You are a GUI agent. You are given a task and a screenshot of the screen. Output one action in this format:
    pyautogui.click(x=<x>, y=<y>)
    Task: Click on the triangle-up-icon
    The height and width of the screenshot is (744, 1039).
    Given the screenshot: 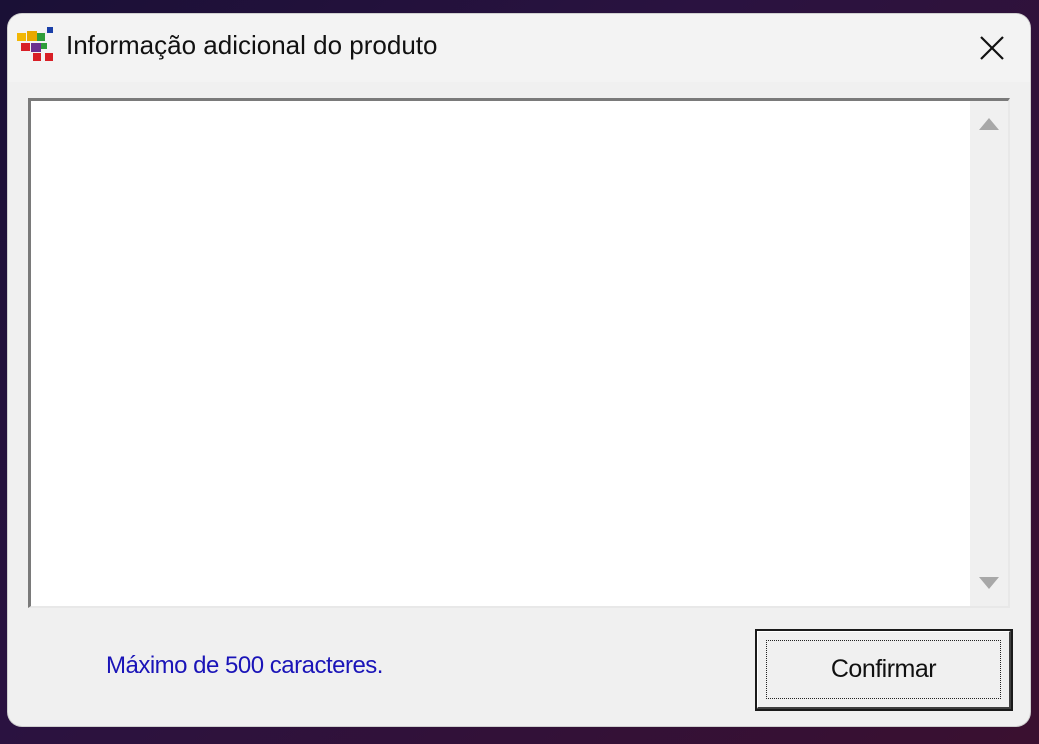 What is the action you would take?
    pyautogui.click(x=989, y=124)
    